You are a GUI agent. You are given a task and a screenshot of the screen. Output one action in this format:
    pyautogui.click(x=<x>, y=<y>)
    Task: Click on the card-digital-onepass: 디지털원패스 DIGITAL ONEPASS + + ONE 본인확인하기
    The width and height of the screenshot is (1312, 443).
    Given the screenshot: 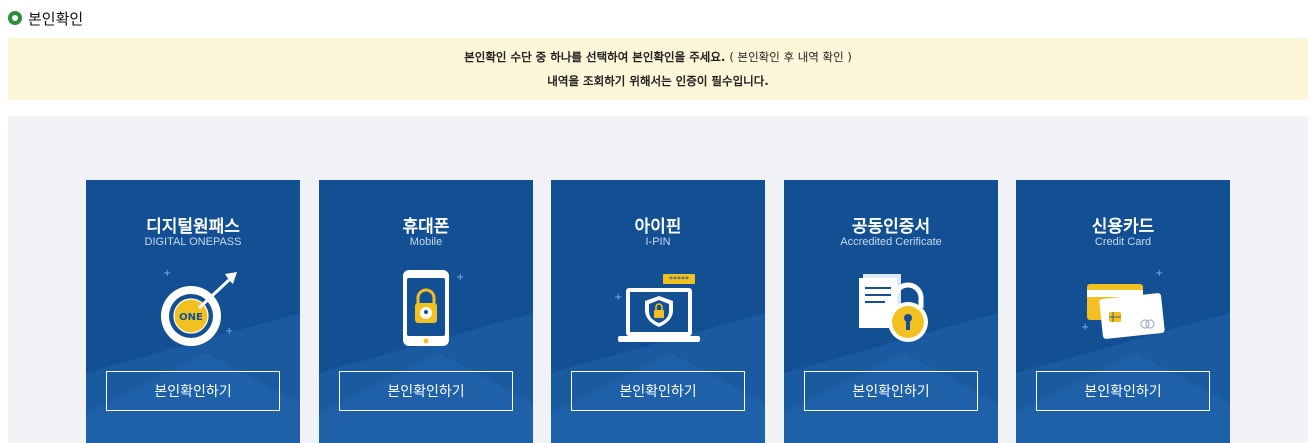 What is the action you would take?
    pyautogui.click(x=193, y=311)
    